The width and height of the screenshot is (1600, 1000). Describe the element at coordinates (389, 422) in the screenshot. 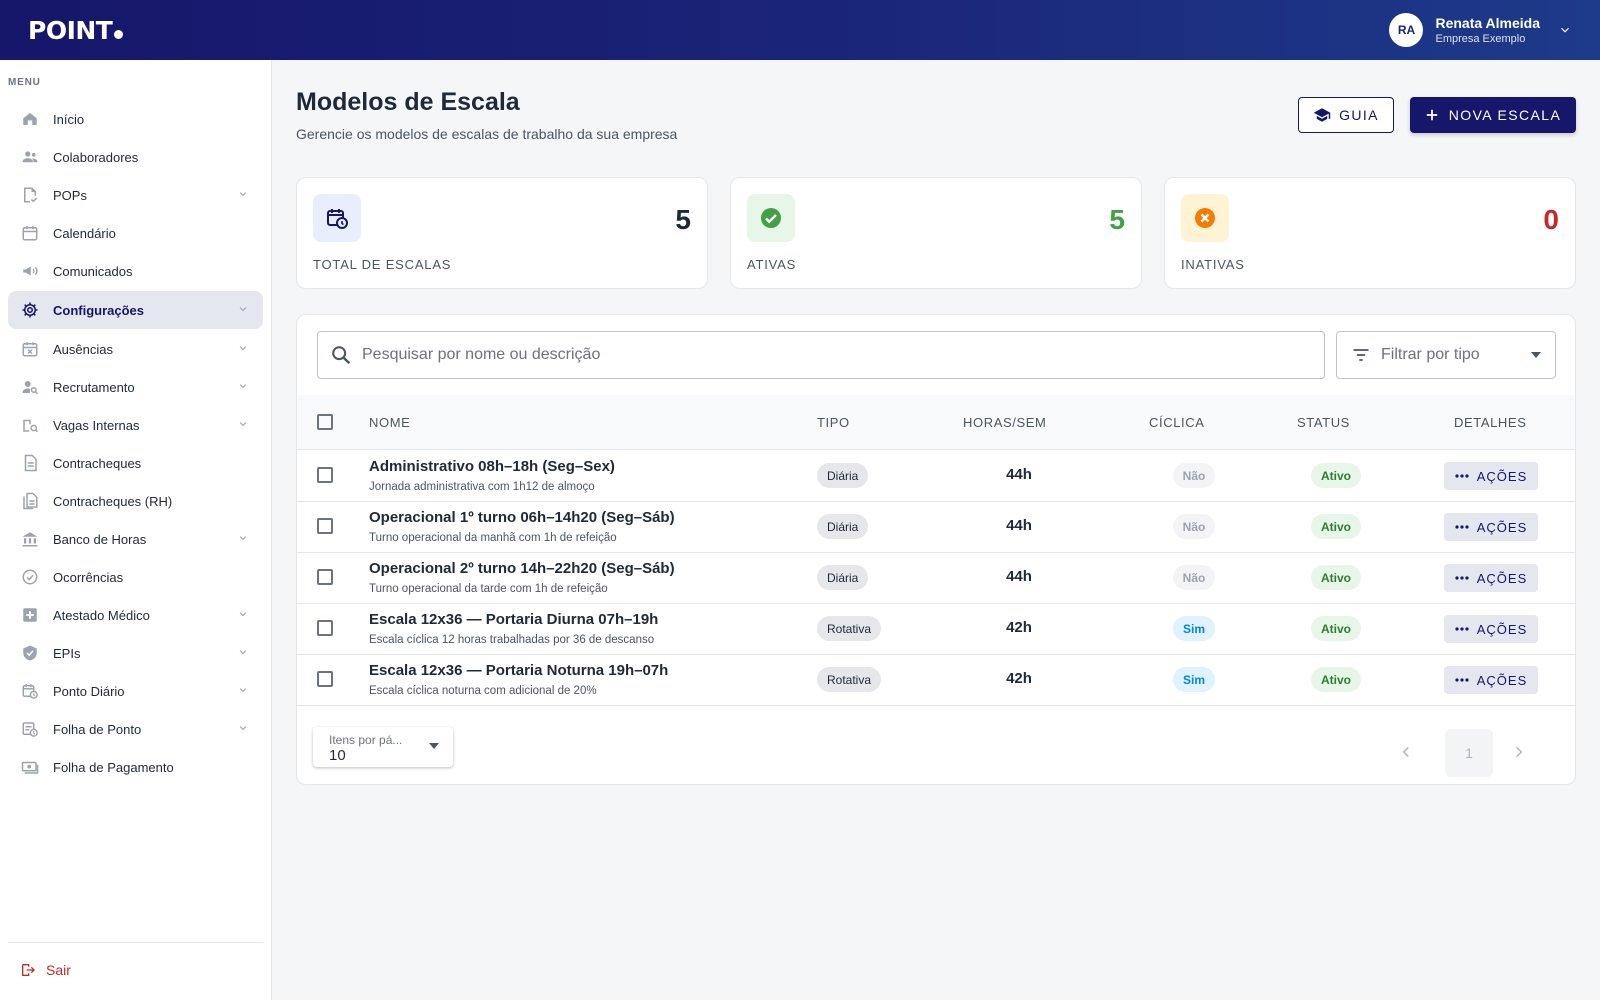

I see `column-name: NOME` at that location.